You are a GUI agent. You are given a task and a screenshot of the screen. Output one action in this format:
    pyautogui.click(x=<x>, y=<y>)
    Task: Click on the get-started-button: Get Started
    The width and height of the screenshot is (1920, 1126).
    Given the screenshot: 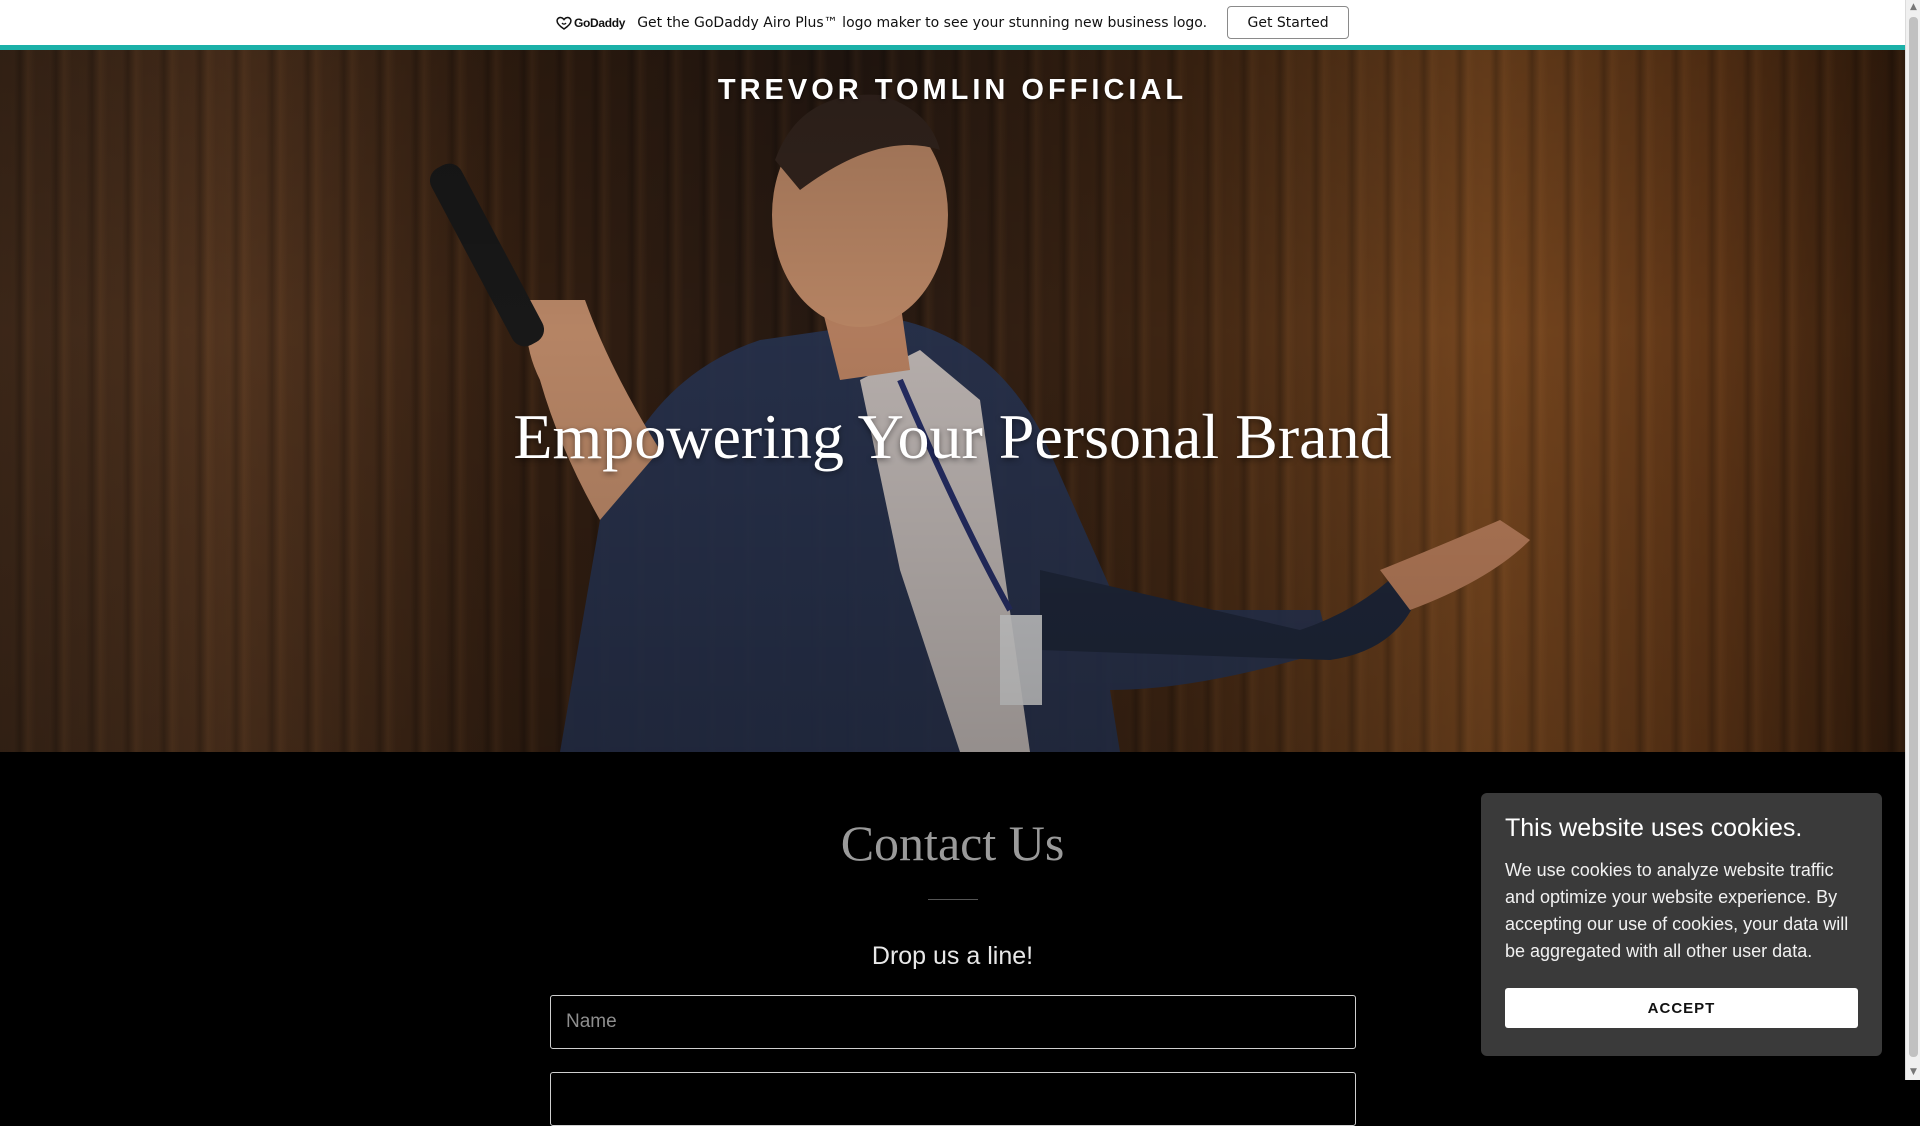 What is the action you would take?
    pyautogui.click(x=1288, y=22)
    